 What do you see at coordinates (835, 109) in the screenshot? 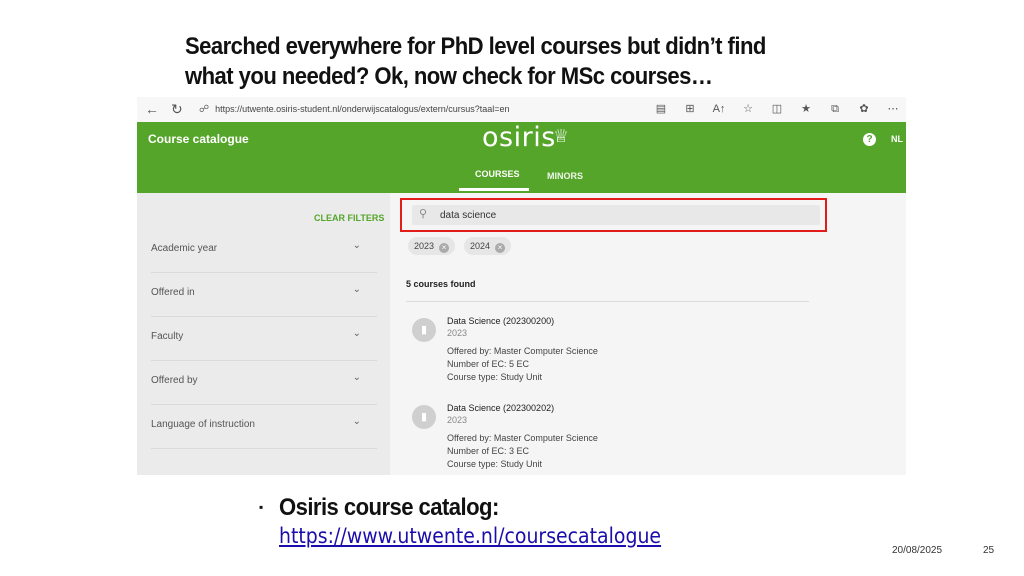
I see `collections-icon: ⧉` at bounding box center [835, 109].